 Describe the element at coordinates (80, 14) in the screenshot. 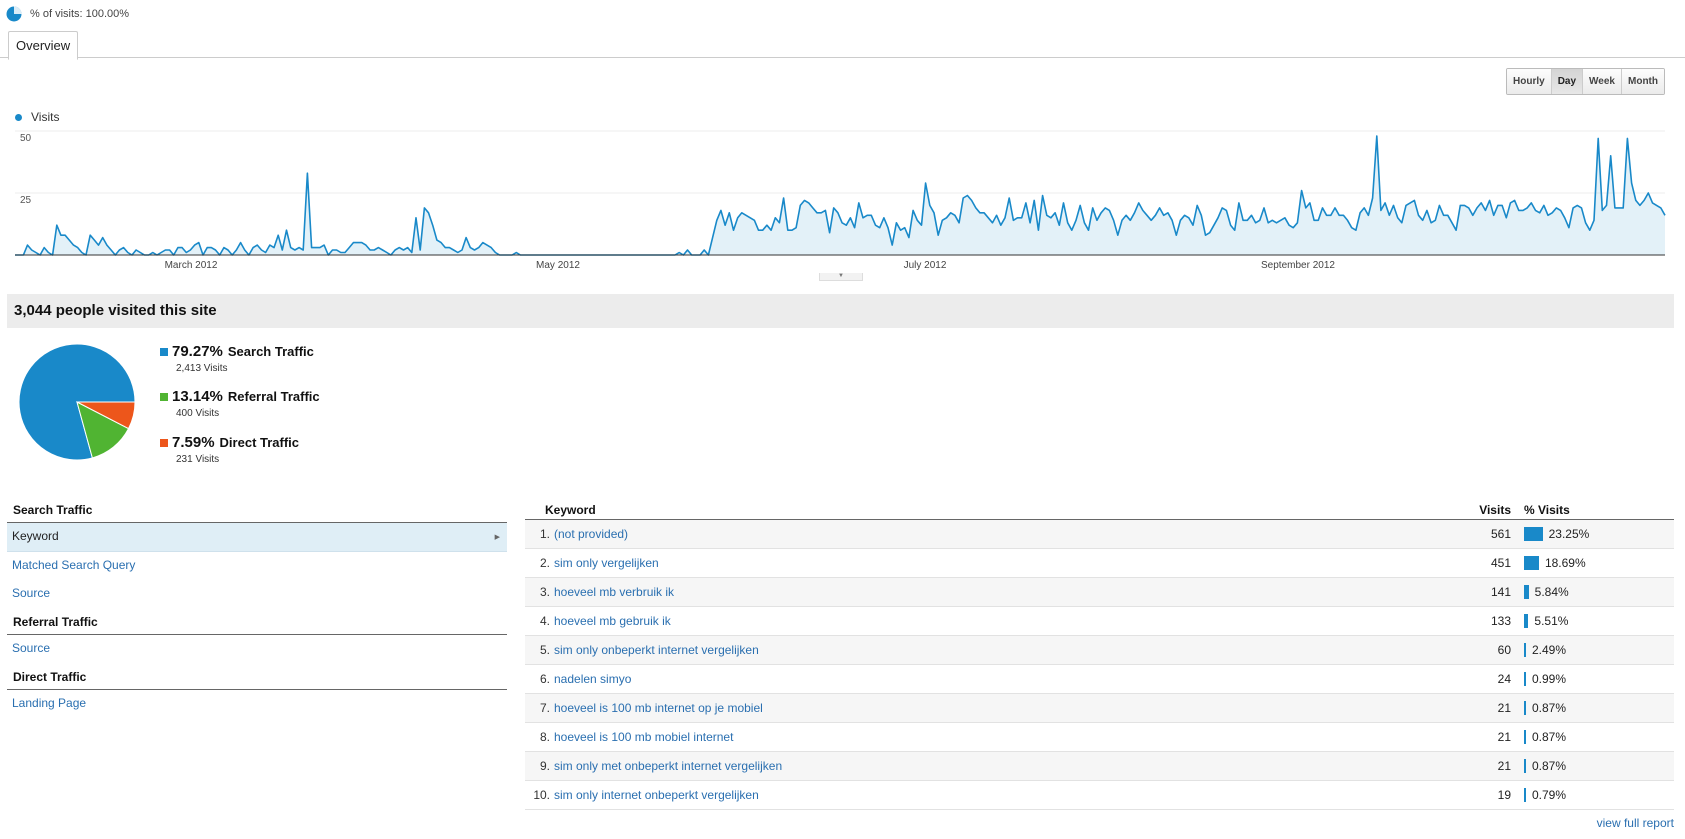

I see `segment-label: % of visits: 100.00%` at that location.